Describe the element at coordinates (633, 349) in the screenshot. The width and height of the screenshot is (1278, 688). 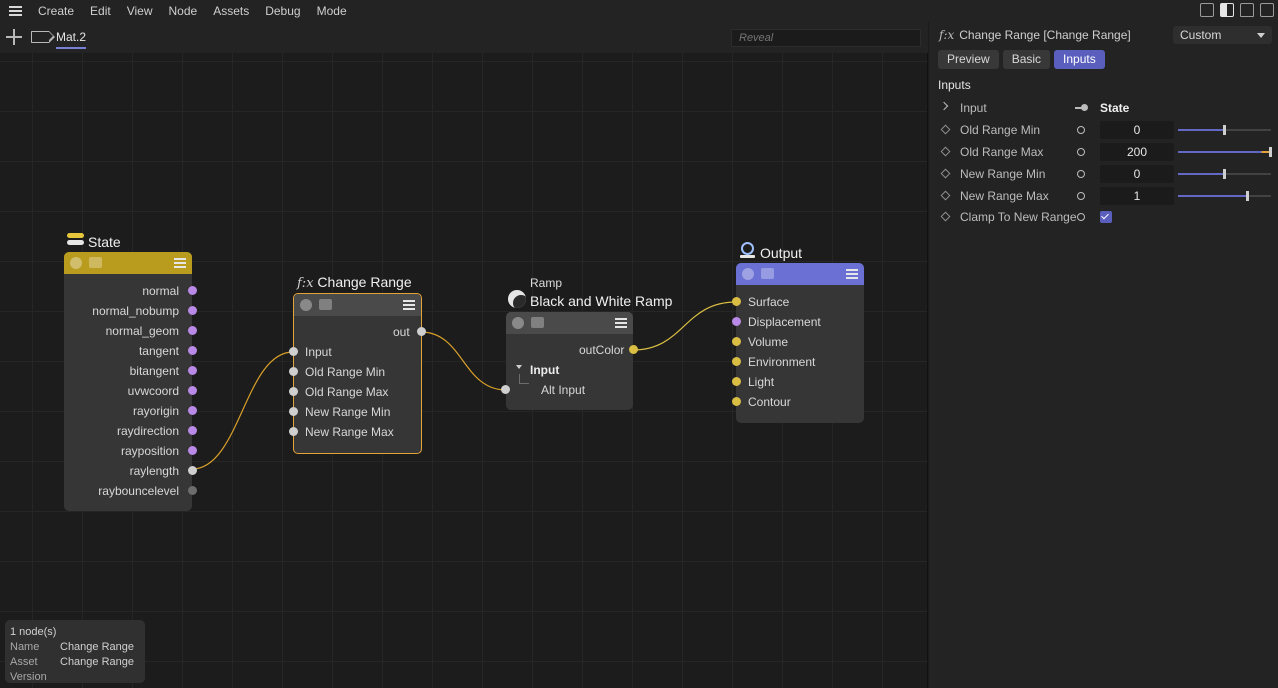
I see `port-outcolor-dot` at that location.